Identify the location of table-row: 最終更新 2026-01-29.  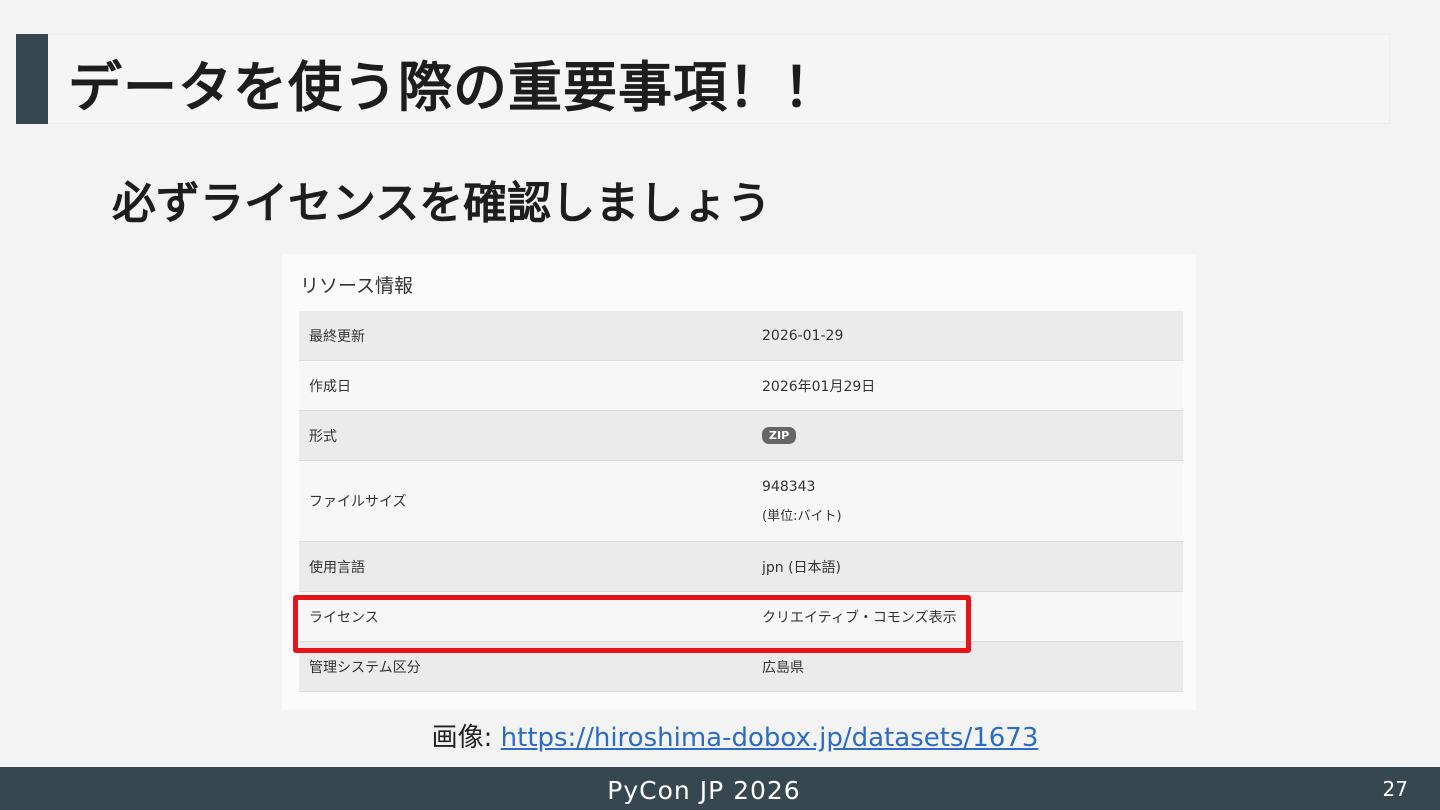
(741, 336).